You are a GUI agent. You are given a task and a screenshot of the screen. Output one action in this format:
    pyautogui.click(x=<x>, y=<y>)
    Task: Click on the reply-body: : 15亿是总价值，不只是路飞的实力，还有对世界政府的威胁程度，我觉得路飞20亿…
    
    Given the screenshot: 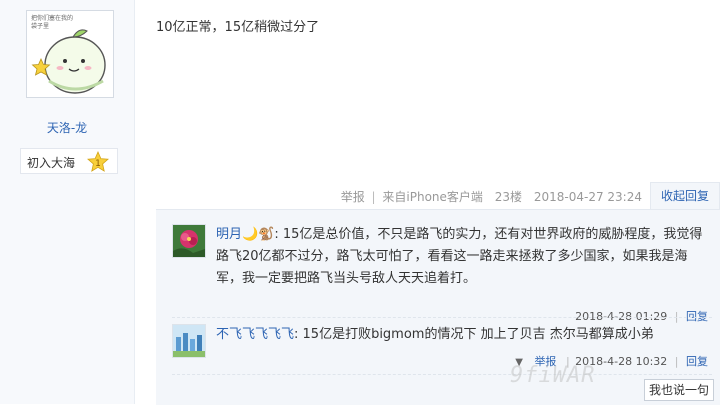 What is the action you would take?
    pyautogui.click(x=459, y=256)
    